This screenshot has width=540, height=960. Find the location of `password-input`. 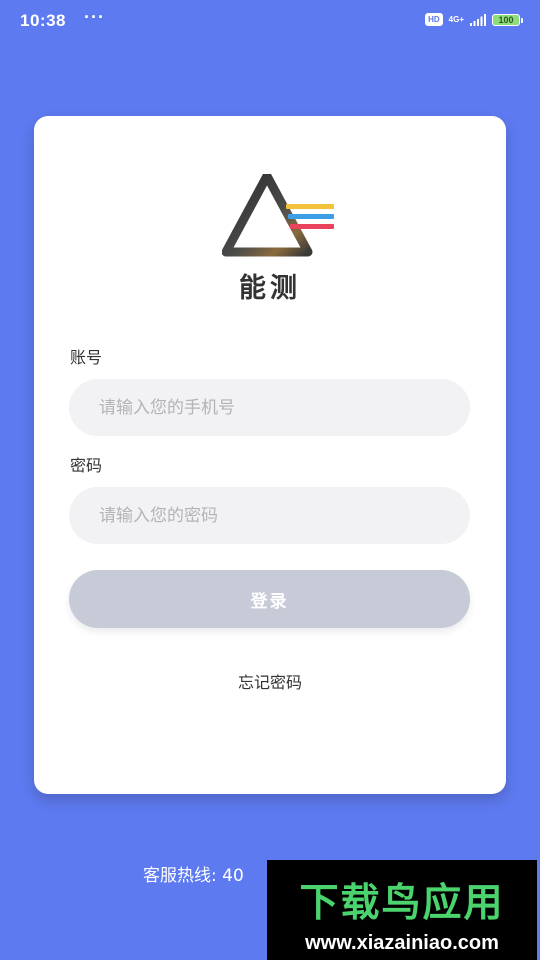

password-input is located at coordinates (269, 515).